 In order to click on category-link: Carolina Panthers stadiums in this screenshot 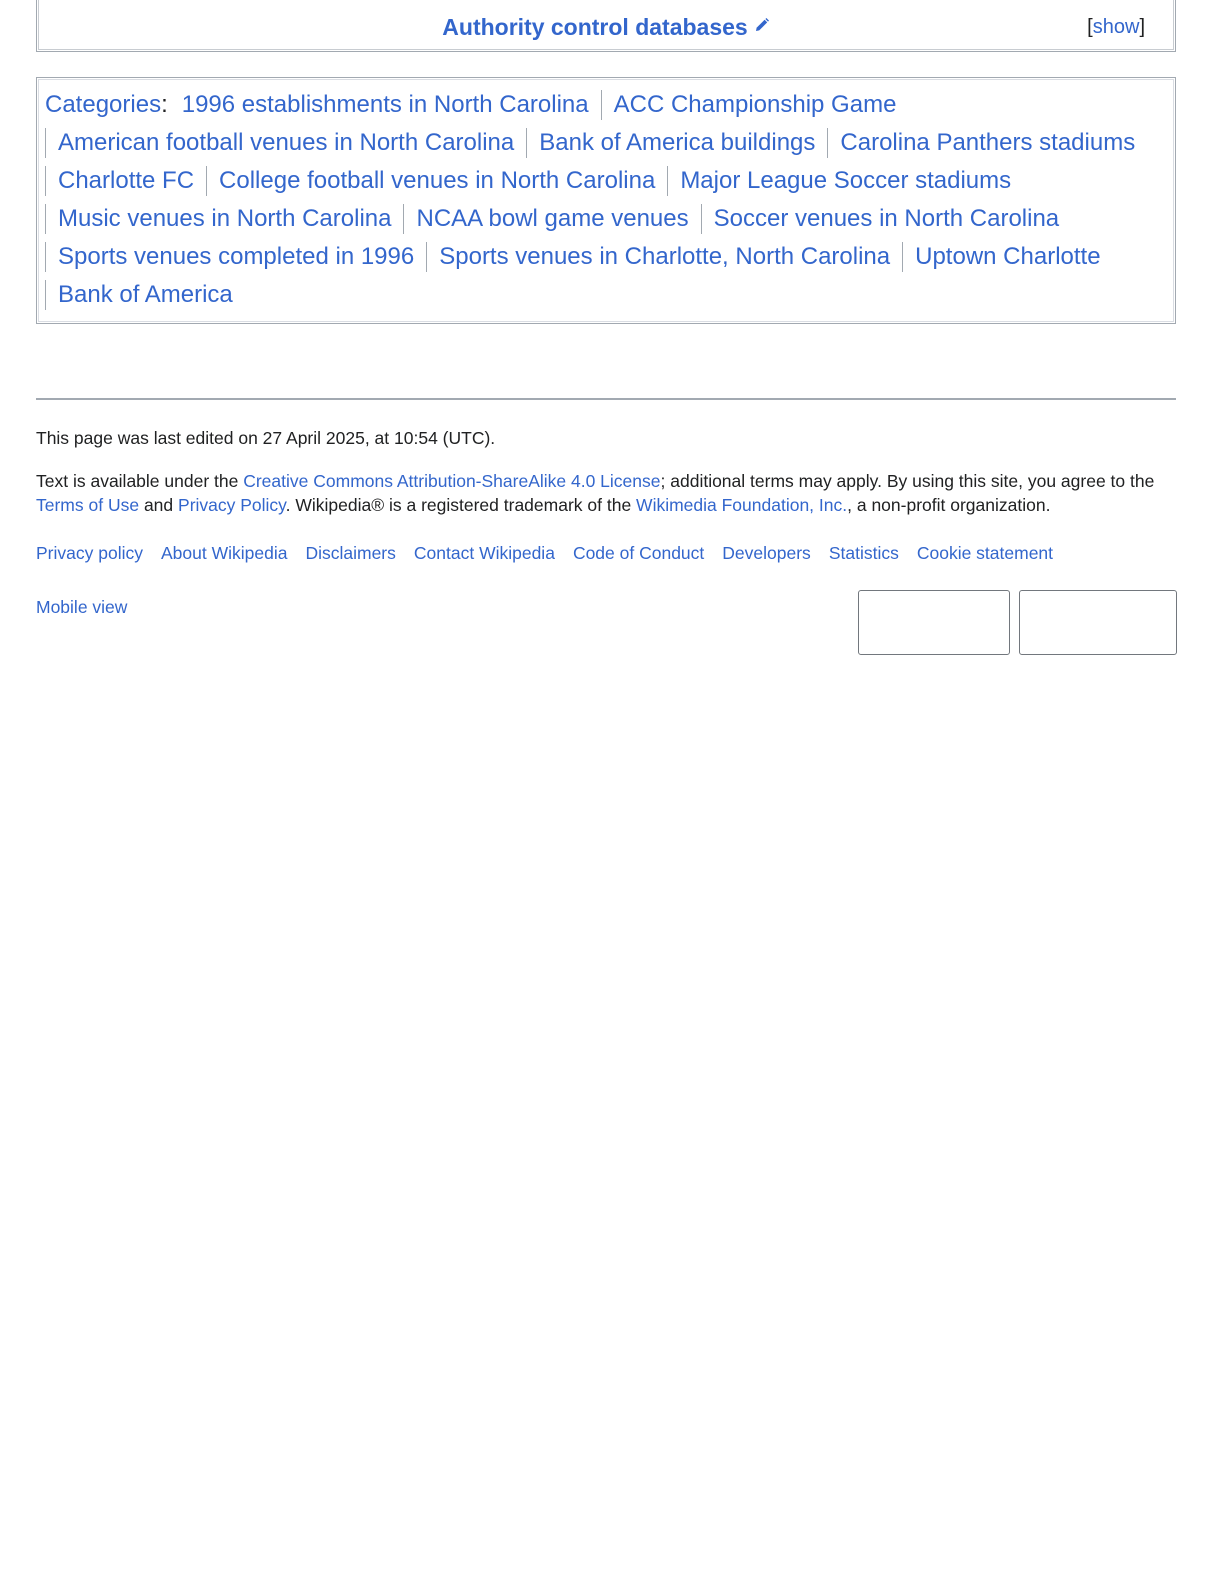, I will do `click(987, 142)`.